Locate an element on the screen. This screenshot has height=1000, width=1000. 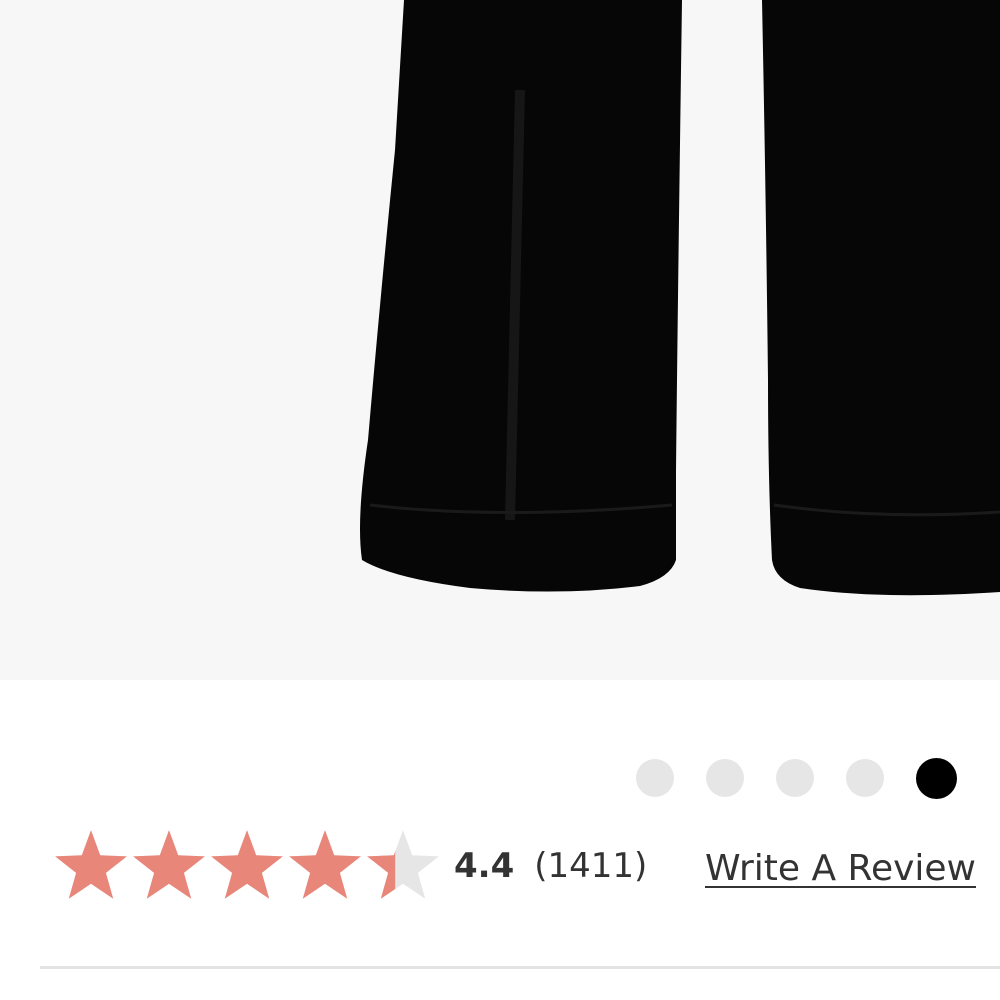
carousel-dots is located at coordinates (796, 778).